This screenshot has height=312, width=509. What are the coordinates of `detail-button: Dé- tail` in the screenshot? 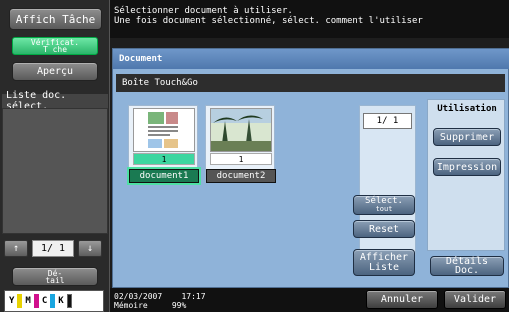 It's located at (55, 276).